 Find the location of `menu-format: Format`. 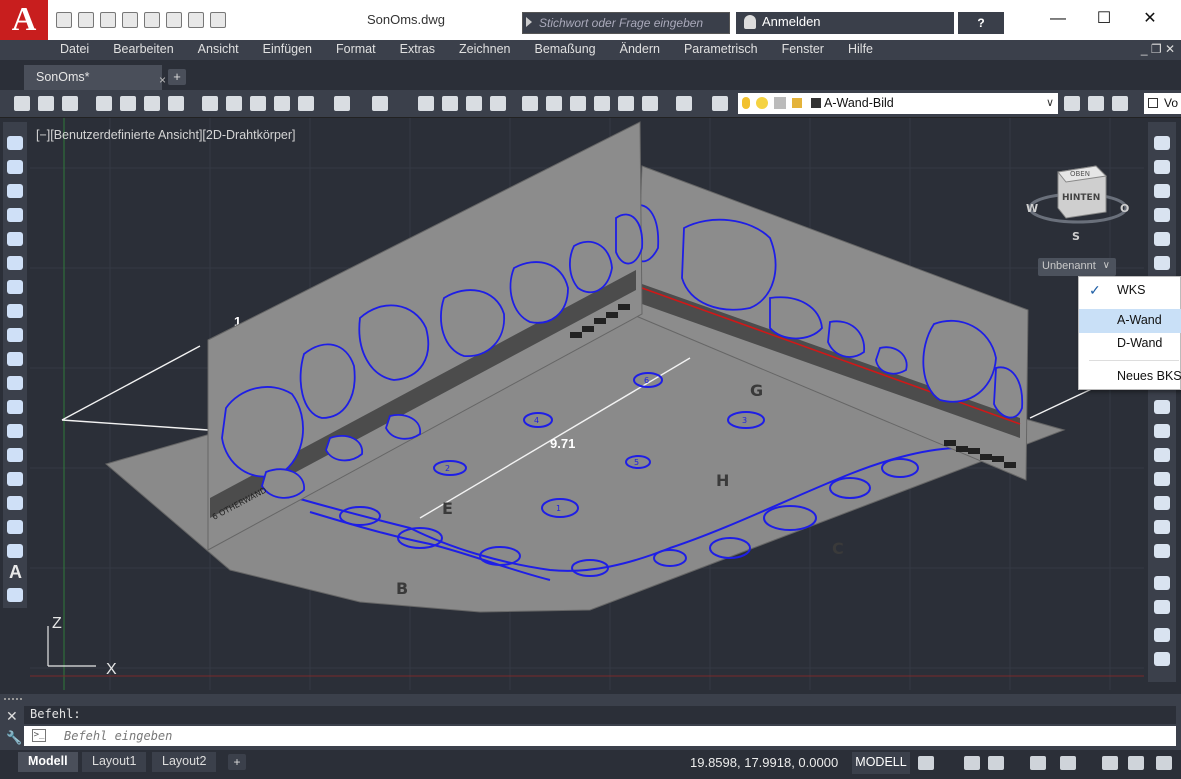

menu-format: Format is located at coordinates (356, 50).